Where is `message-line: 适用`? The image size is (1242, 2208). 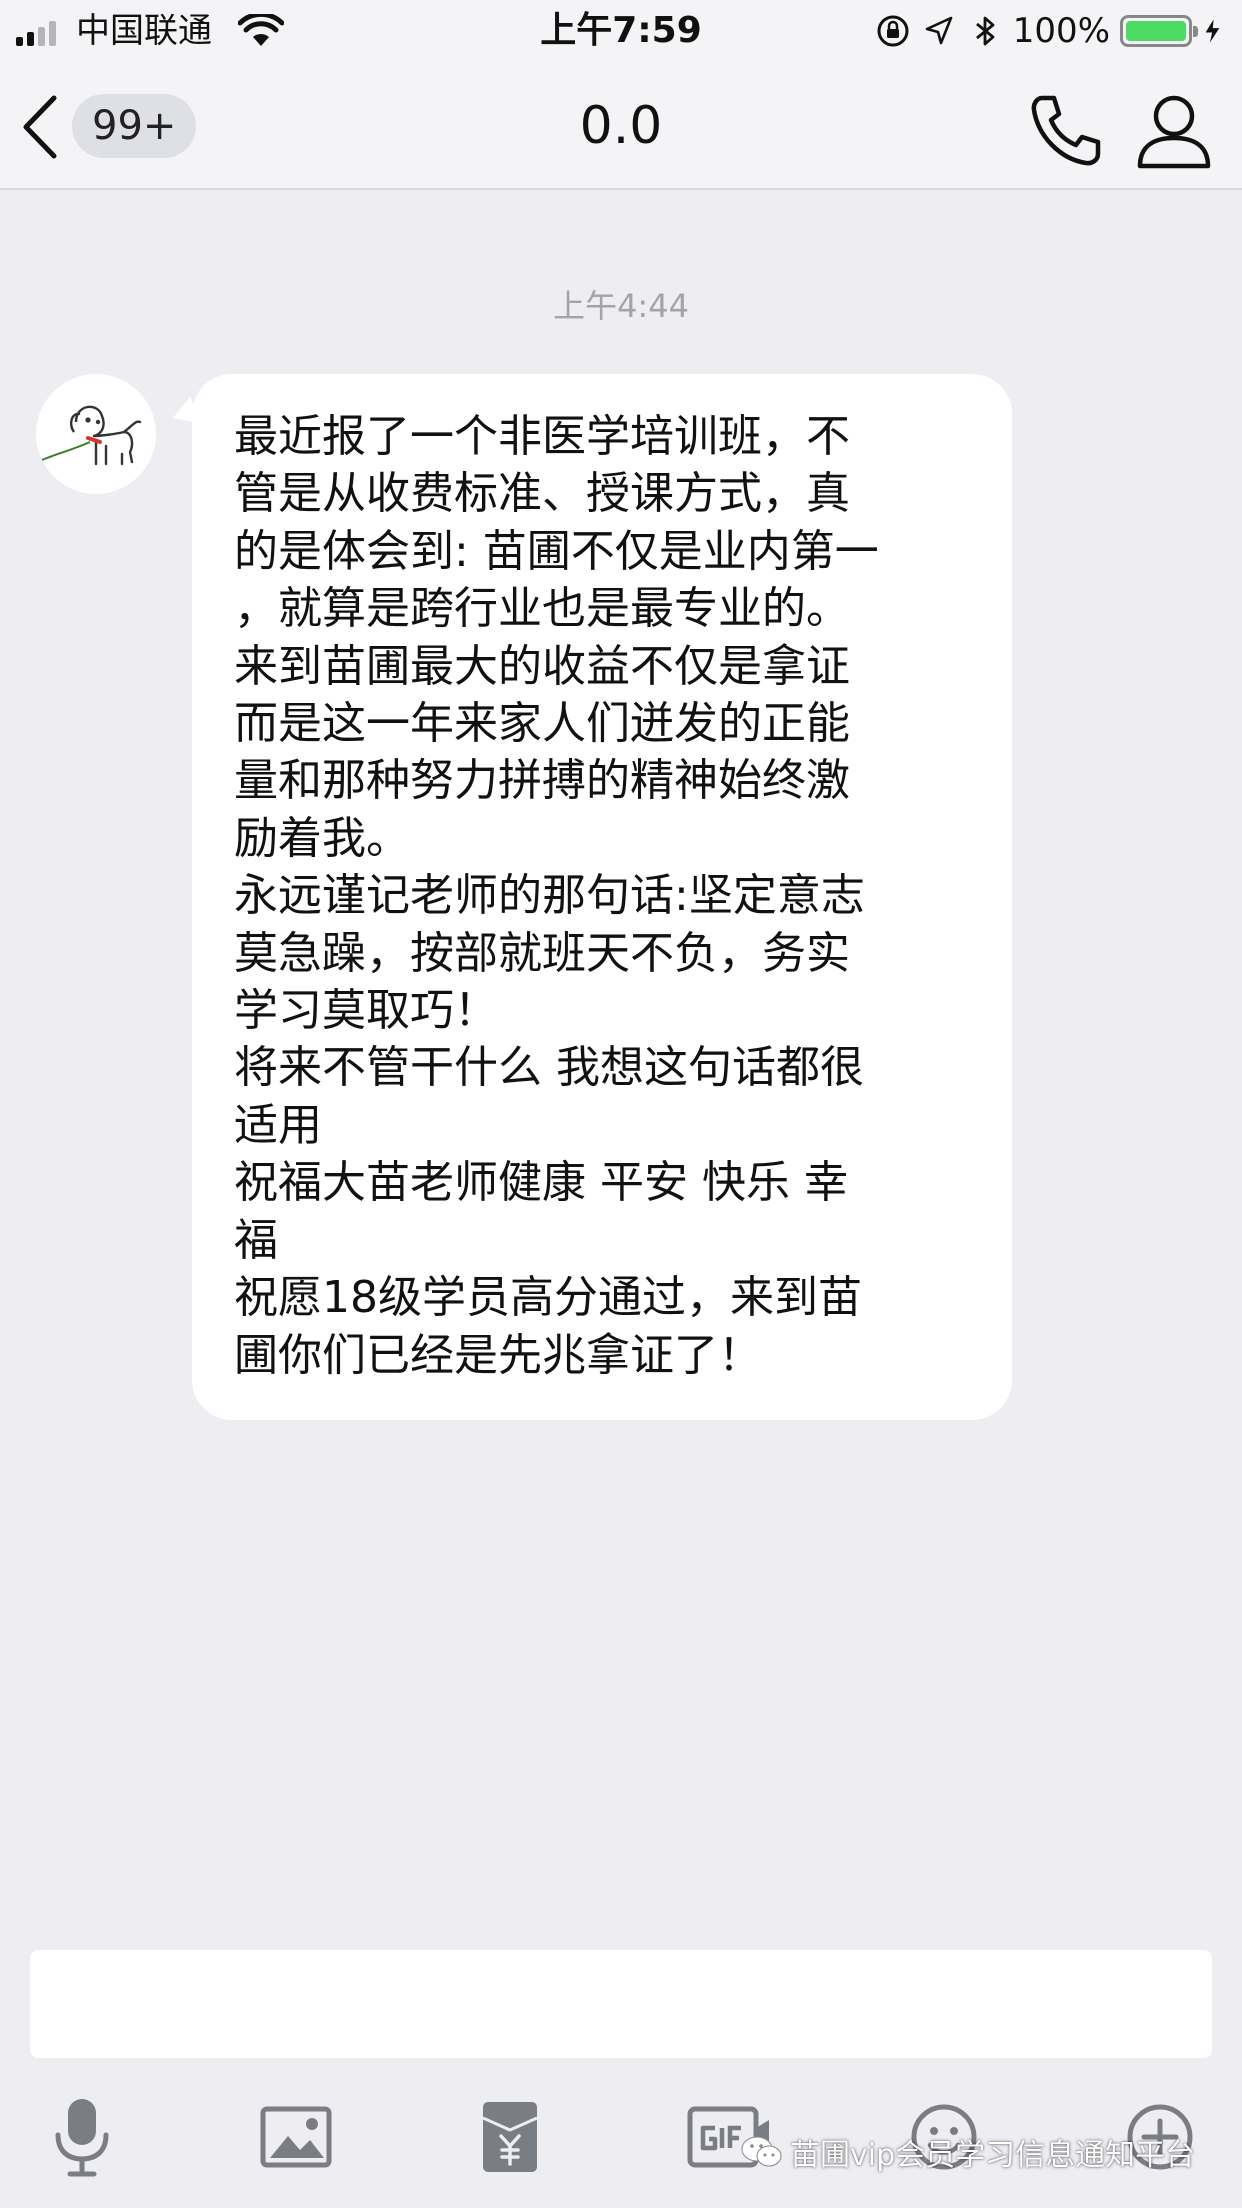 message-line: 适用 is located at coordinates (278, 1125).